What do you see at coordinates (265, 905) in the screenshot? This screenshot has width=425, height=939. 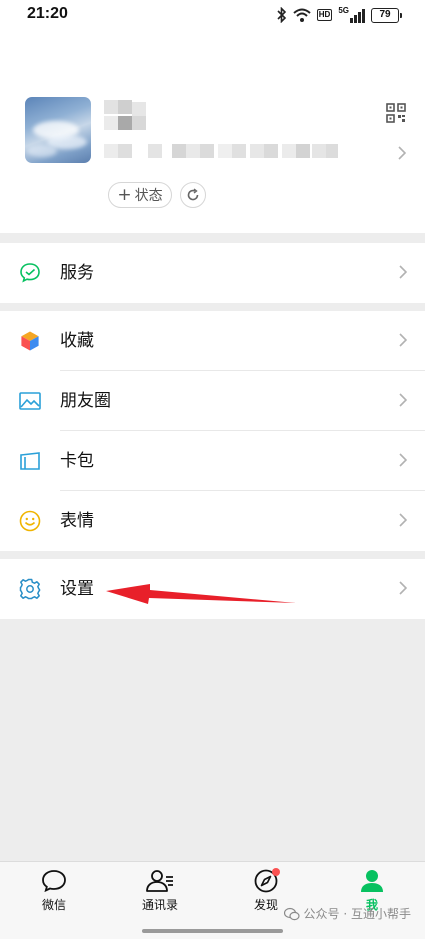 I see `tab-label-discover: 发现` at bounding box center [265, 905].